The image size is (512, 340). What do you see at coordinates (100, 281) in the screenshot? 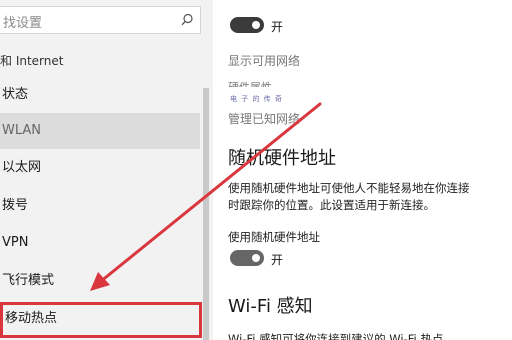
I see `sidebar-item-airplane-mode: 飞行模式` at bounding box center [100, 281].